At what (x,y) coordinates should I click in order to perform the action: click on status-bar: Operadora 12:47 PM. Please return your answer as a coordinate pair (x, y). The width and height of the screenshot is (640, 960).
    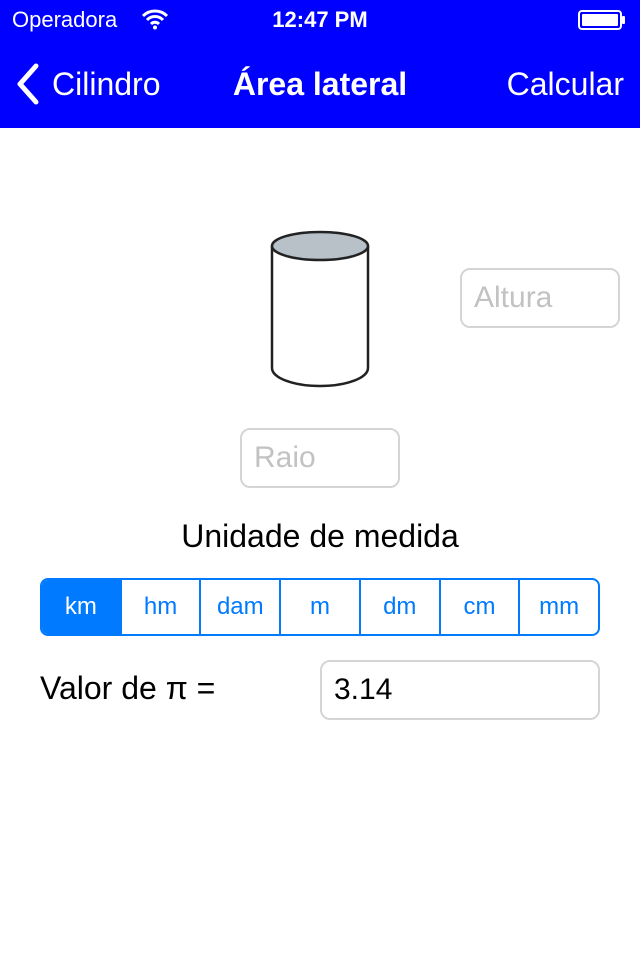
    Looking at the image, I should click on (320, 20).